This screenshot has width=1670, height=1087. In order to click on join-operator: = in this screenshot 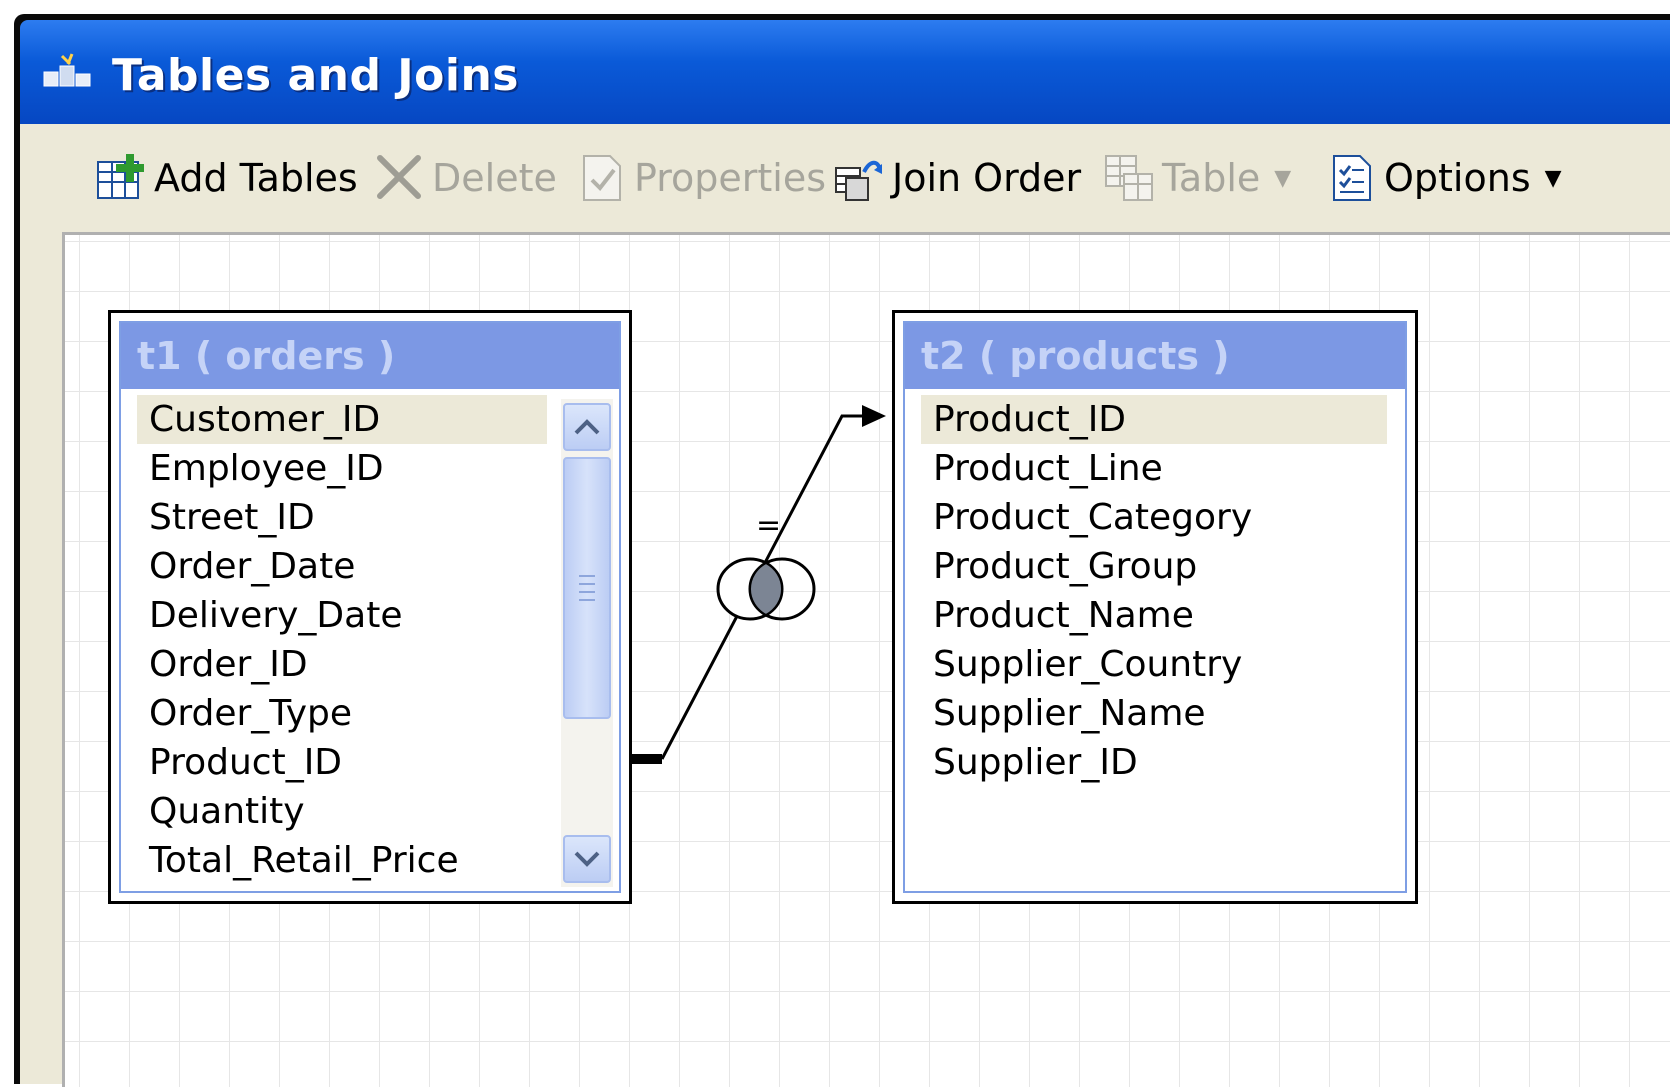, I will do `click(769, 525)`.